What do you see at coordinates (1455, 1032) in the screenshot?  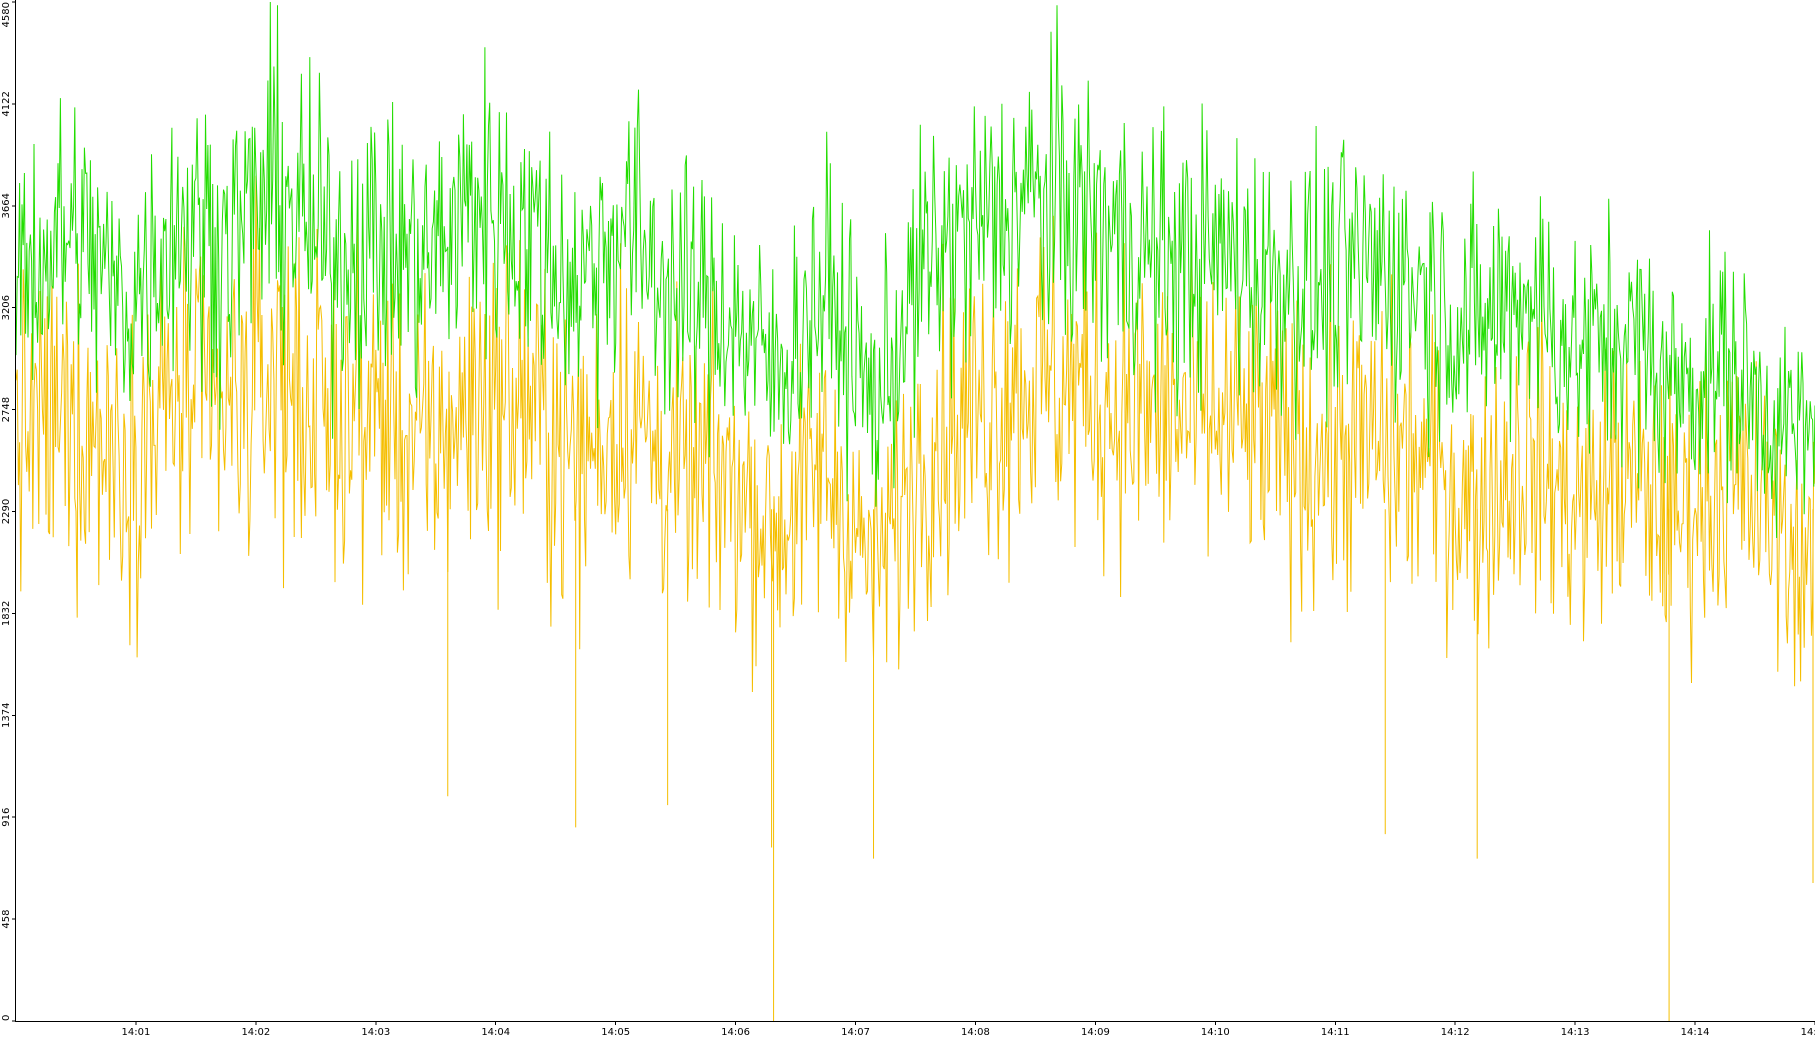 I see `x-tick-label: 14:12` at bounding box center [1455, 1032].